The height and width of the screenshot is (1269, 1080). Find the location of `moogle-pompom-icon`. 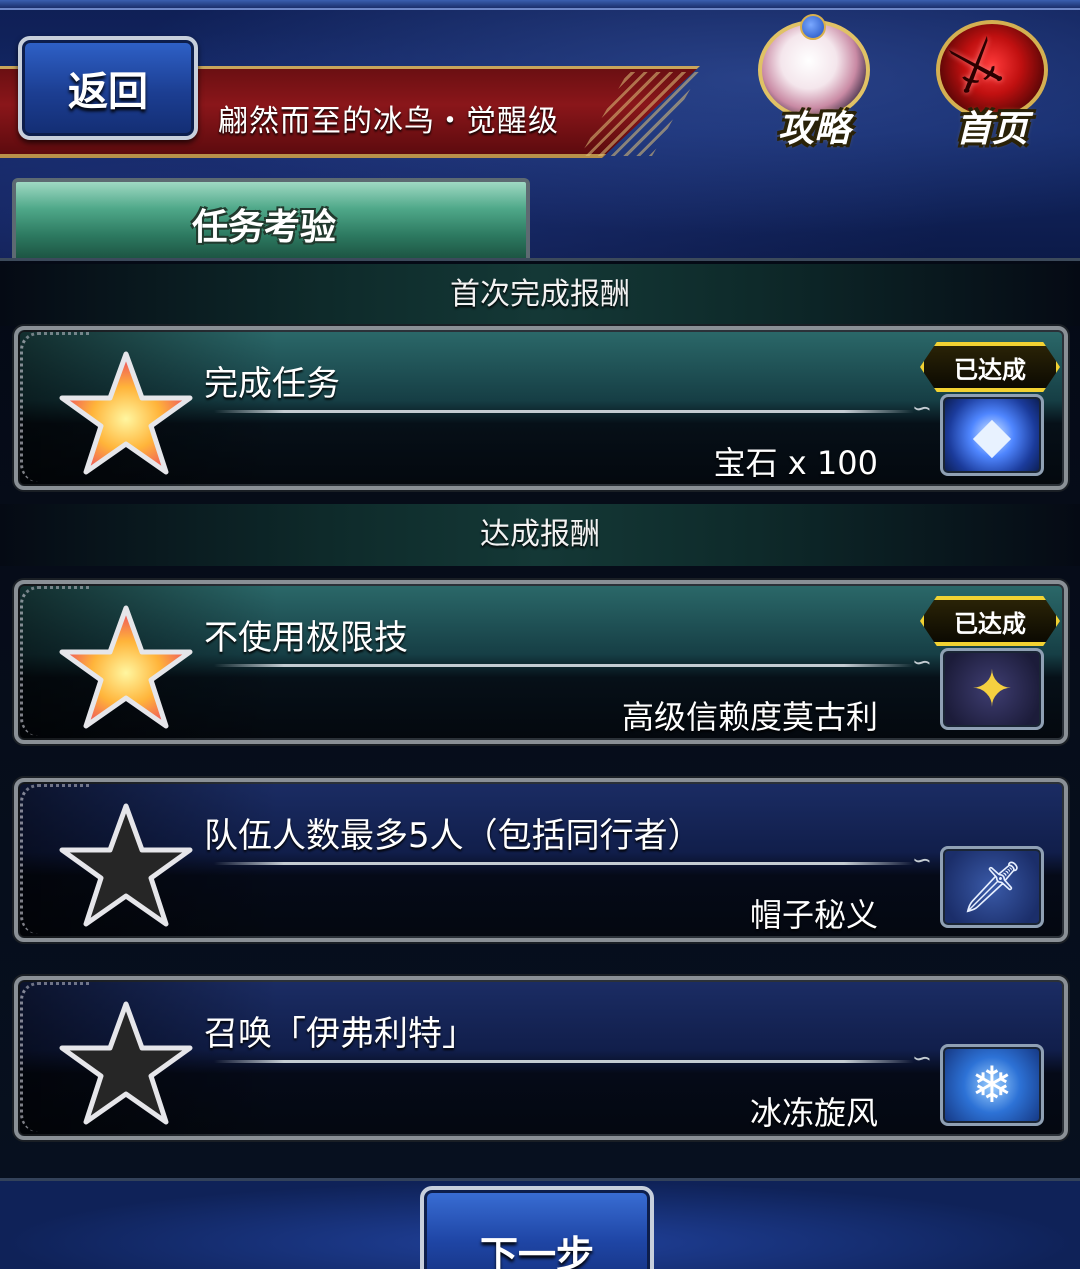

moogle-pompom-icon is located at coordinates (813, 27).